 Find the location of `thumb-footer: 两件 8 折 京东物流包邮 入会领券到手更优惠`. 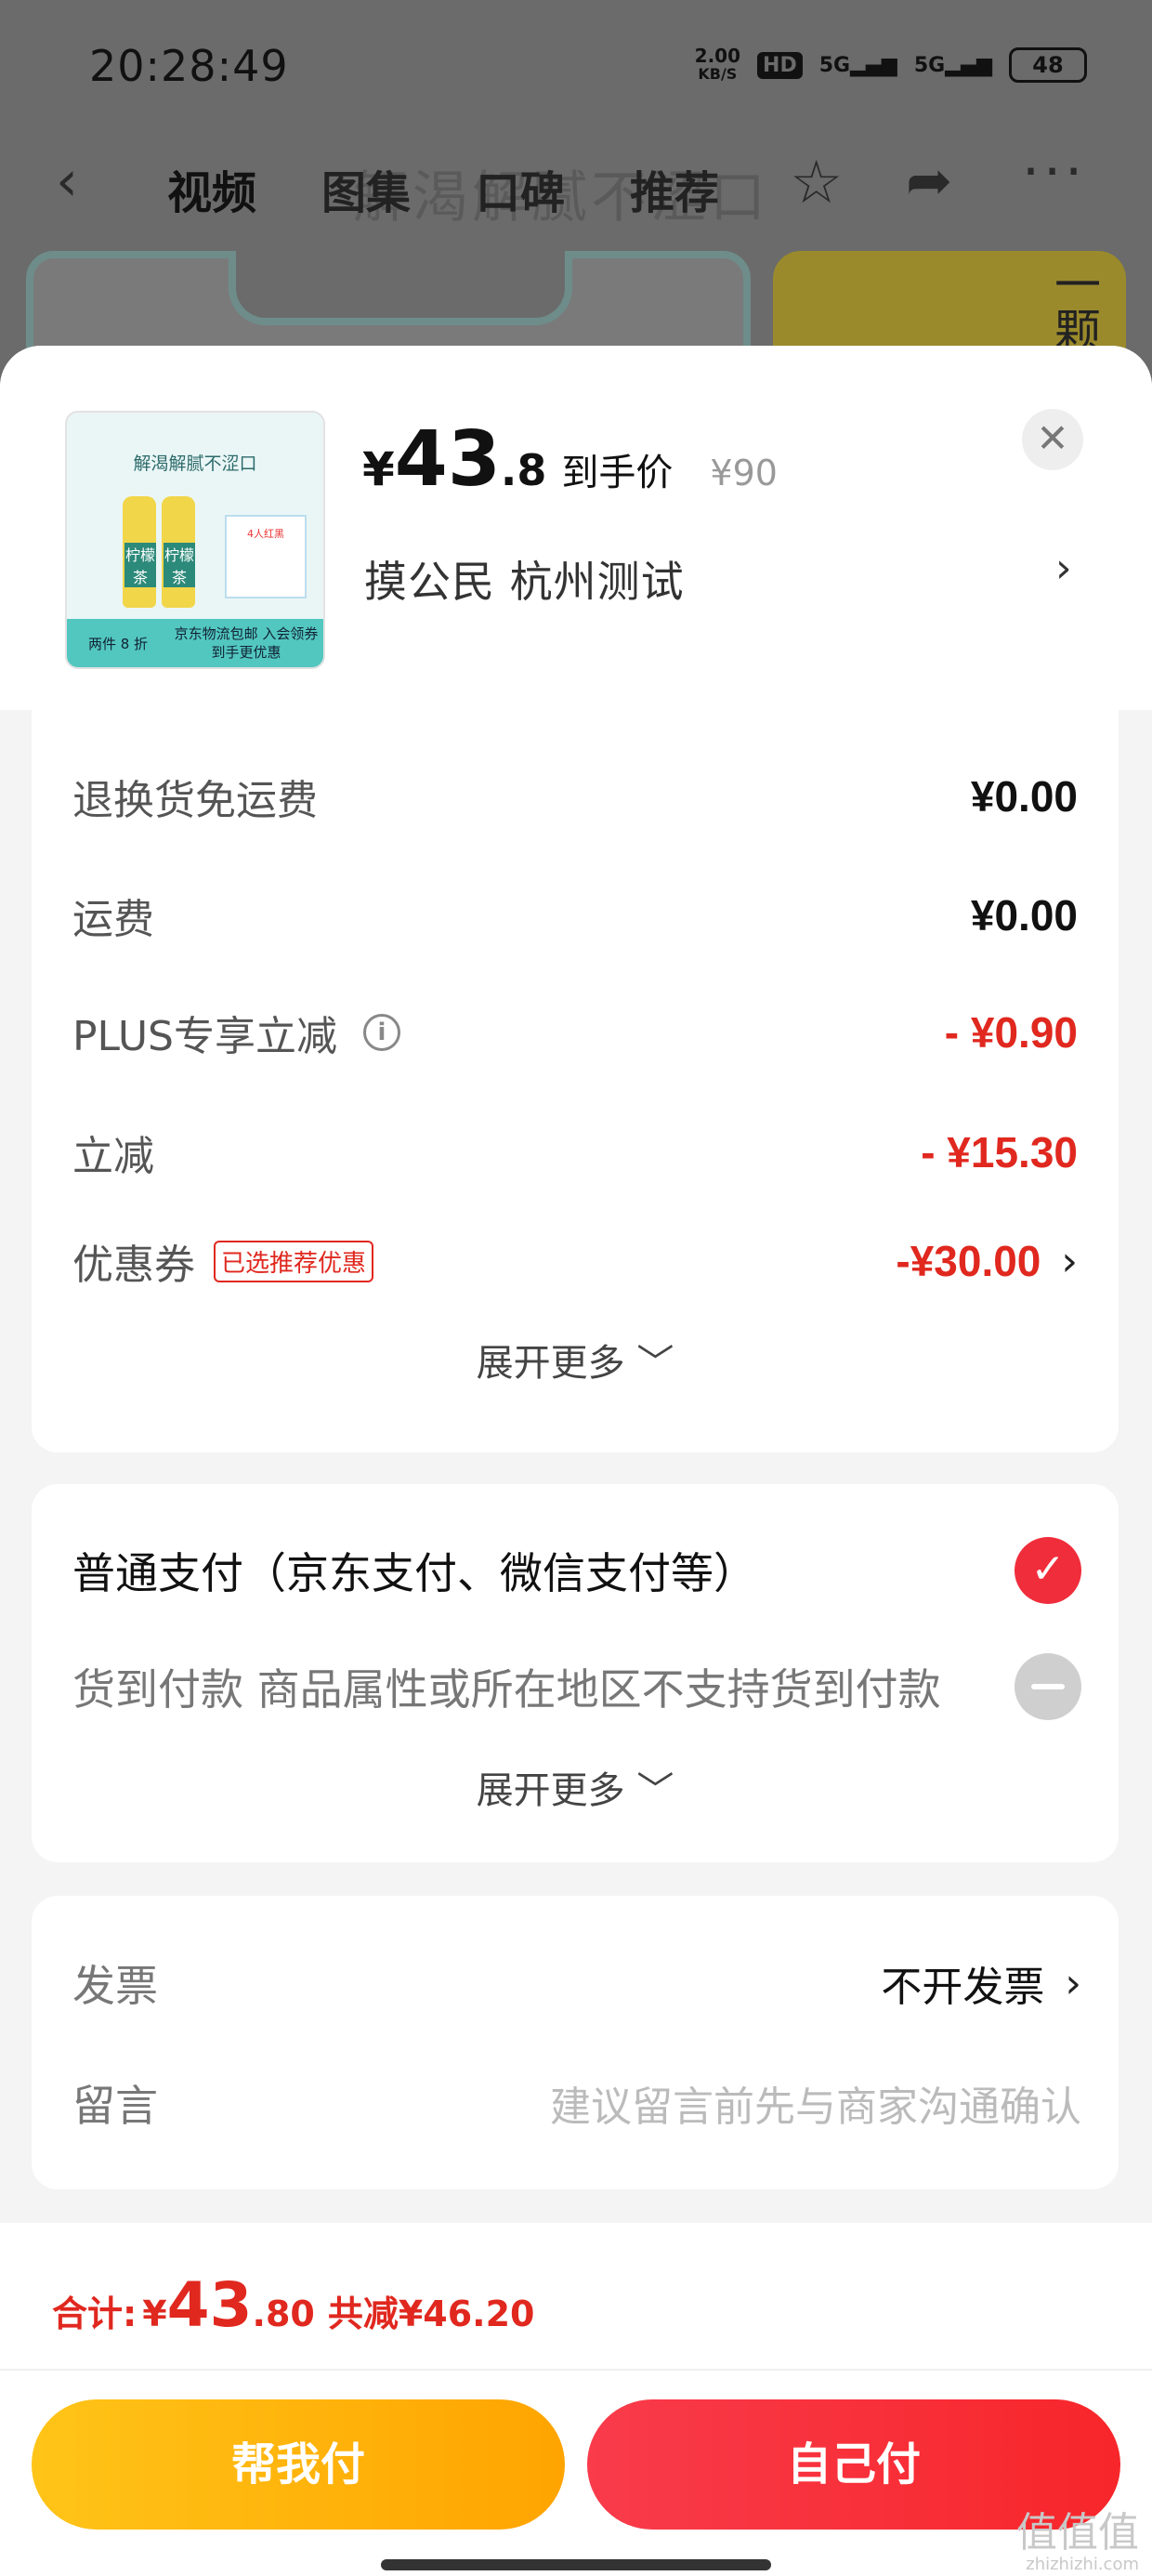

thumb-footer: 两件 8 折 京东物流包邮 入会领券到手更优惠 is located at coordinates (195, 643).